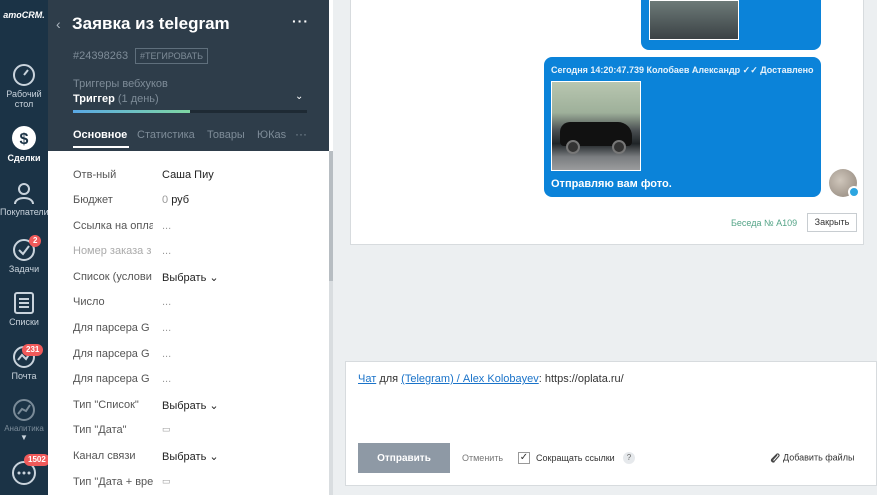 This screenshot has width=877, height=495. Describe the element at coordinates (271, 135) in the screenshot. I see `tab-yukassa: ЮКas` at that location.